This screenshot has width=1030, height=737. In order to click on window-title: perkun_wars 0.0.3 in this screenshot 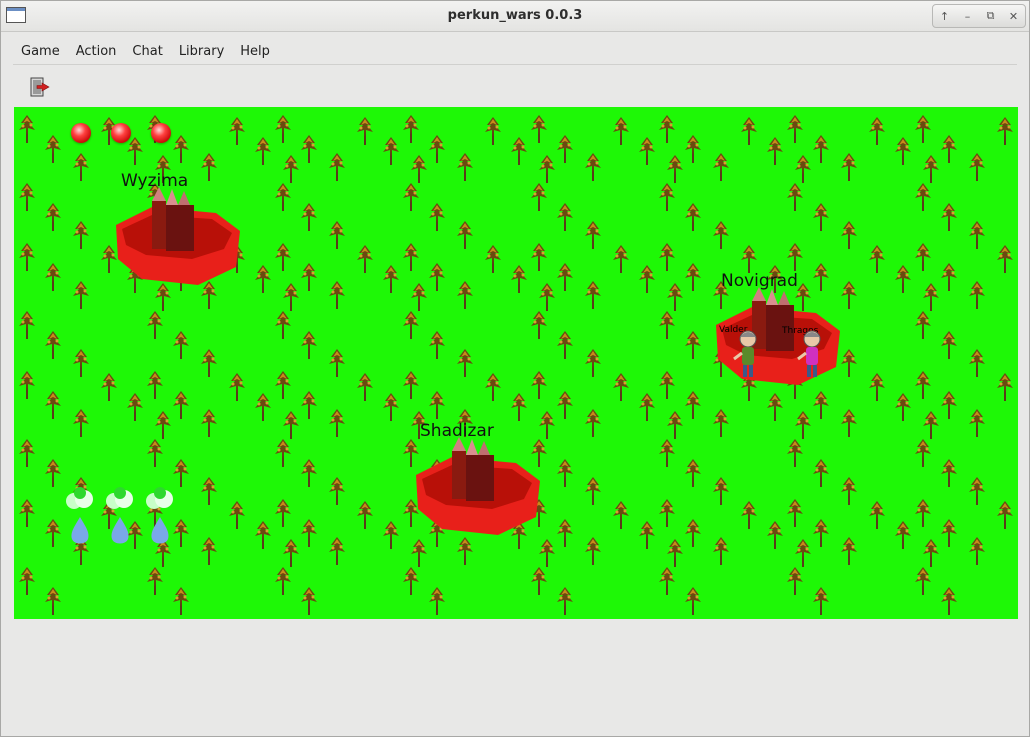, I will do `click(515, 15)`.